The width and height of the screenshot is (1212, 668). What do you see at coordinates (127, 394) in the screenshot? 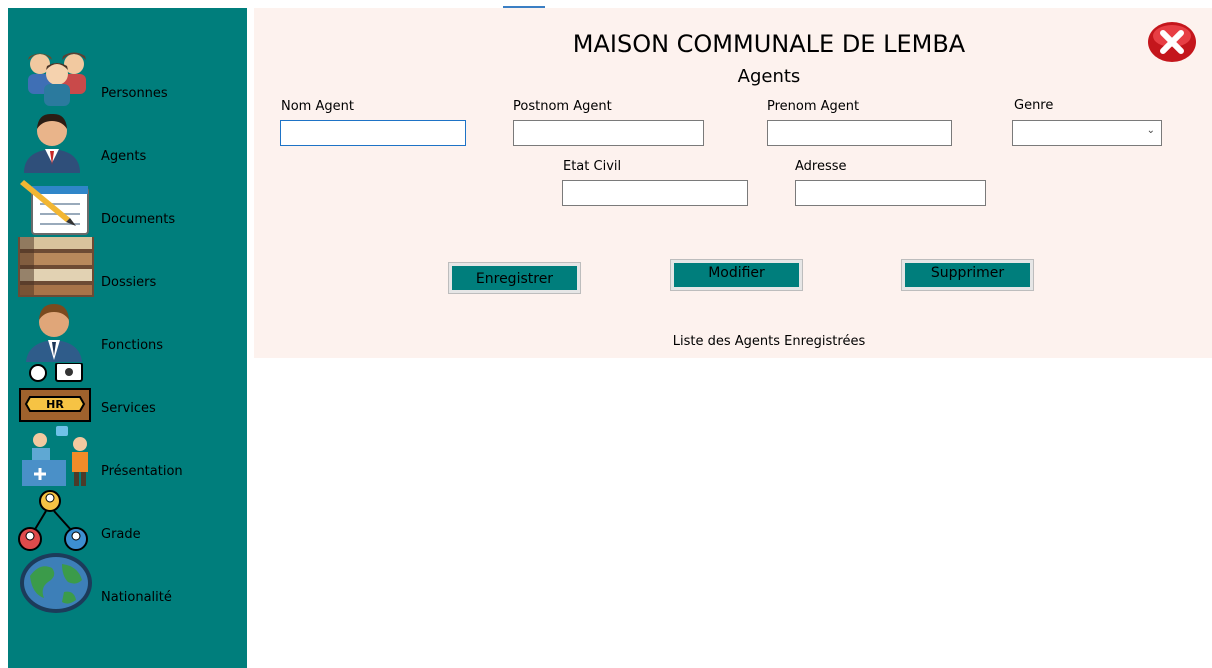
I see `sidebar-item-services: HR Services` at bounding box center [127, 394].